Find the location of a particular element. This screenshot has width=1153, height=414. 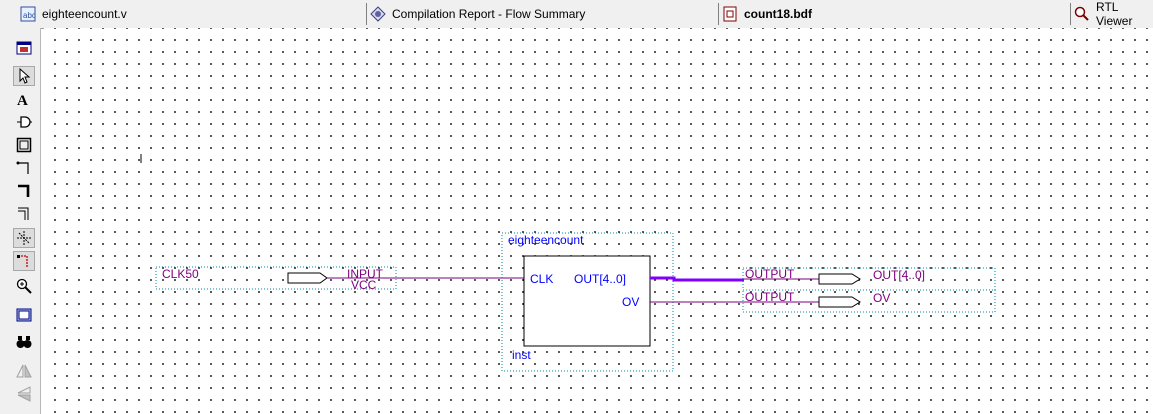

port-clk-label: CLK is located at coordinates (541, 279).